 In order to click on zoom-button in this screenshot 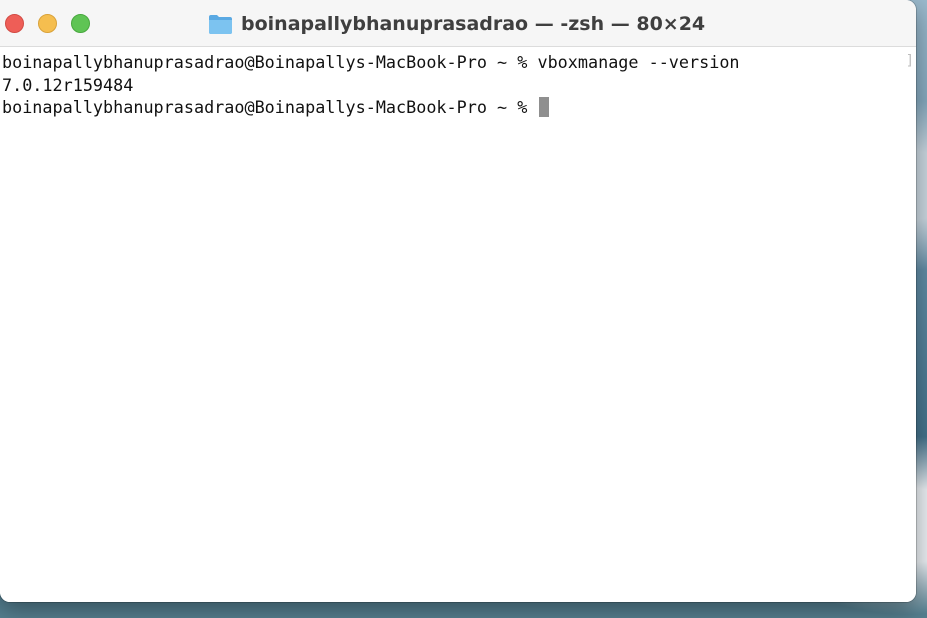, I will do `click(80, 23)`.